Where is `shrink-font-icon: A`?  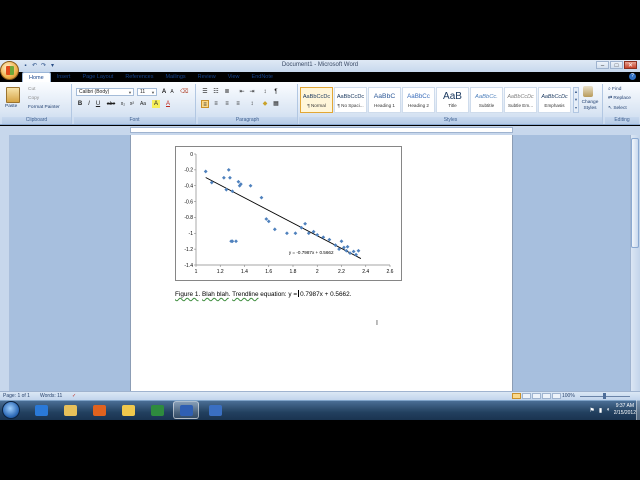
shrink-font-icon: A is located at coordinates (172, 92).